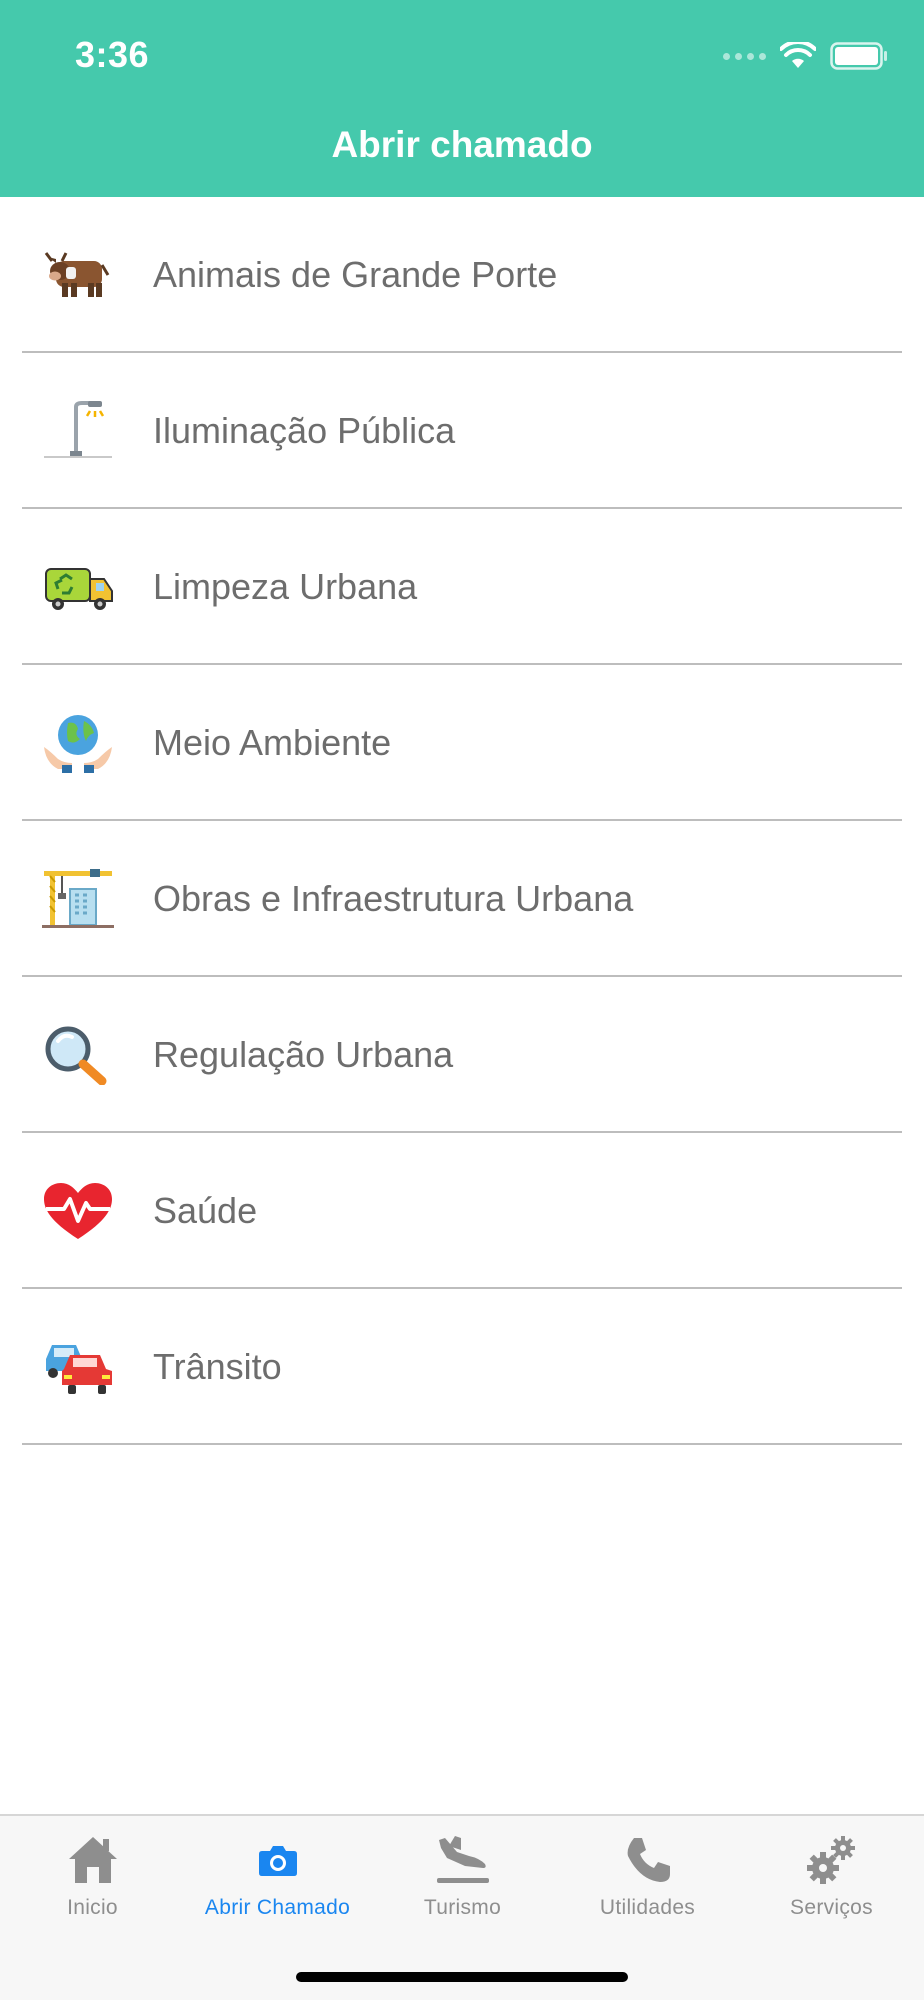 The image size is (924, 2000). Describe the element at coordinates (304, 430) in the screenshot. I see `category-label: Iluminação Pública` at that location.